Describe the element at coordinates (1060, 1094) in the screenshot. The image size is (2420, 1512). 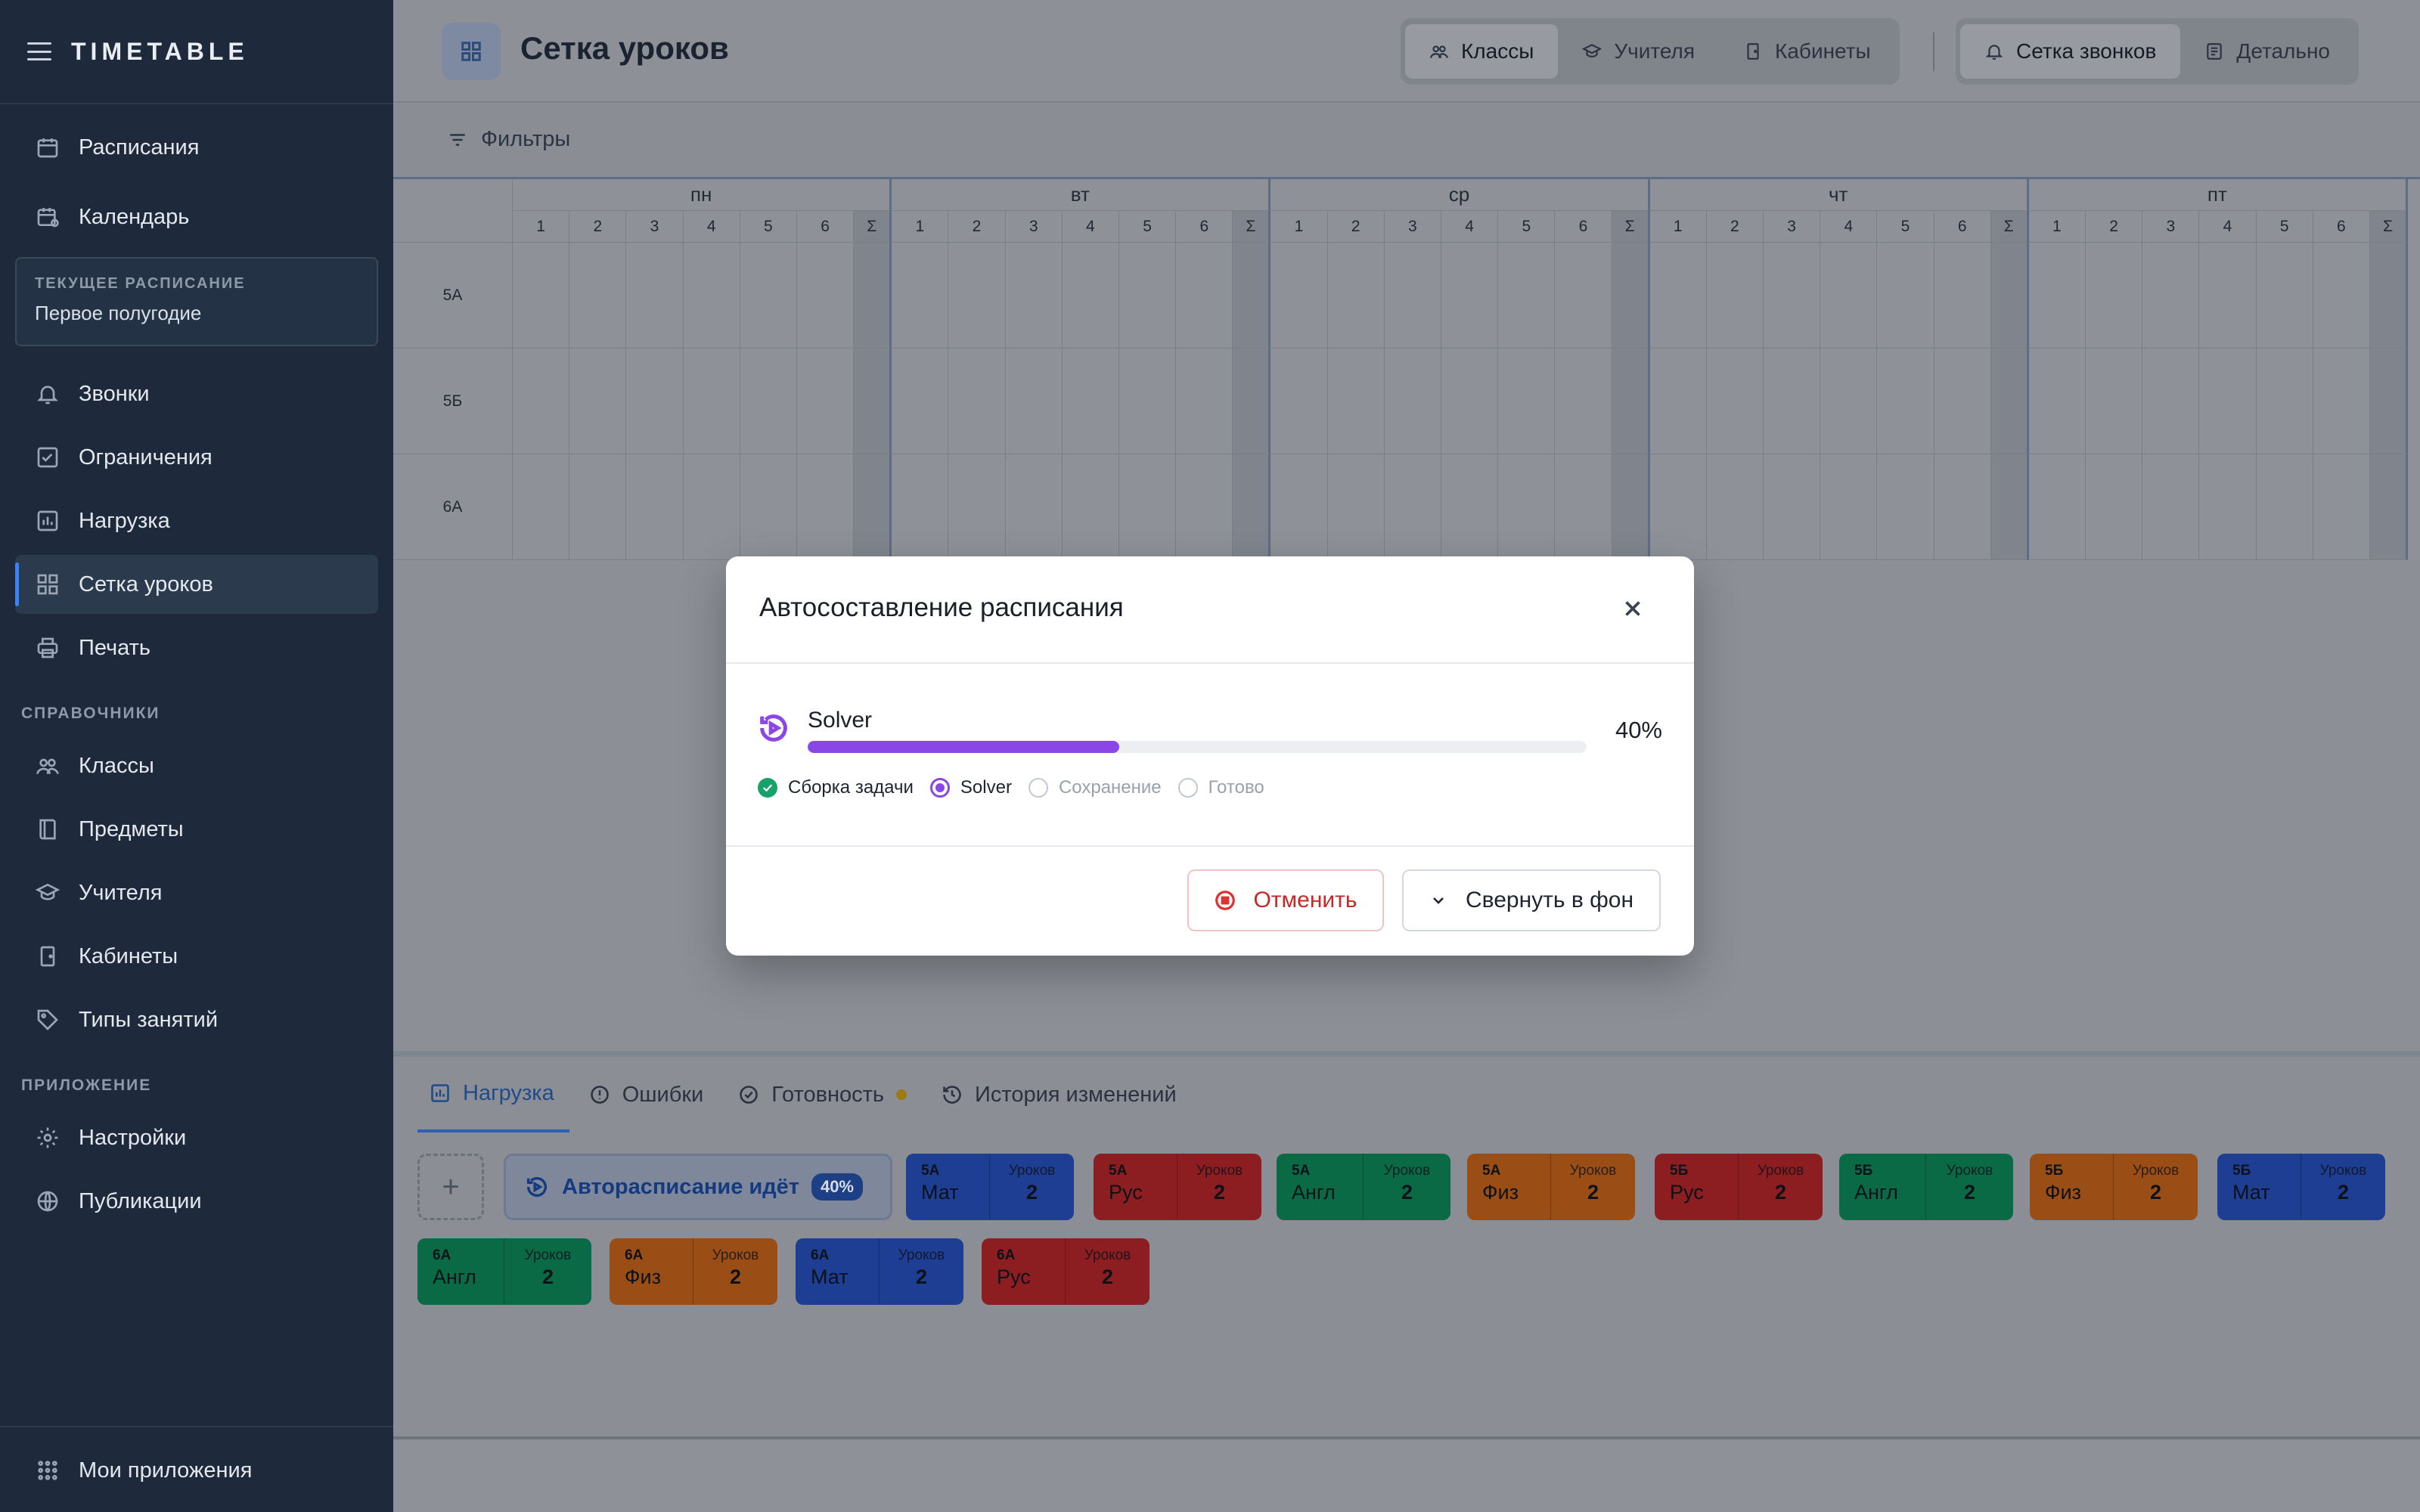
I see `tab-history: История изменений` at that location.